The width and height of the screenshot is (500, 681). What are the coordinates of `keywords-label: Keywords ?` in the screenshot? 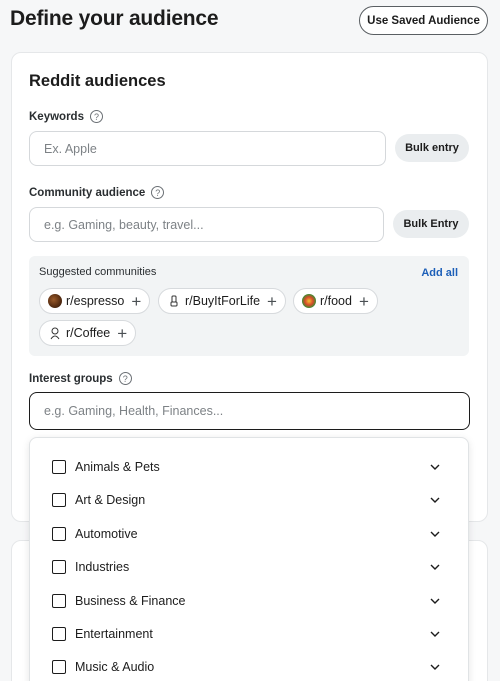 It's located at (66, 116).